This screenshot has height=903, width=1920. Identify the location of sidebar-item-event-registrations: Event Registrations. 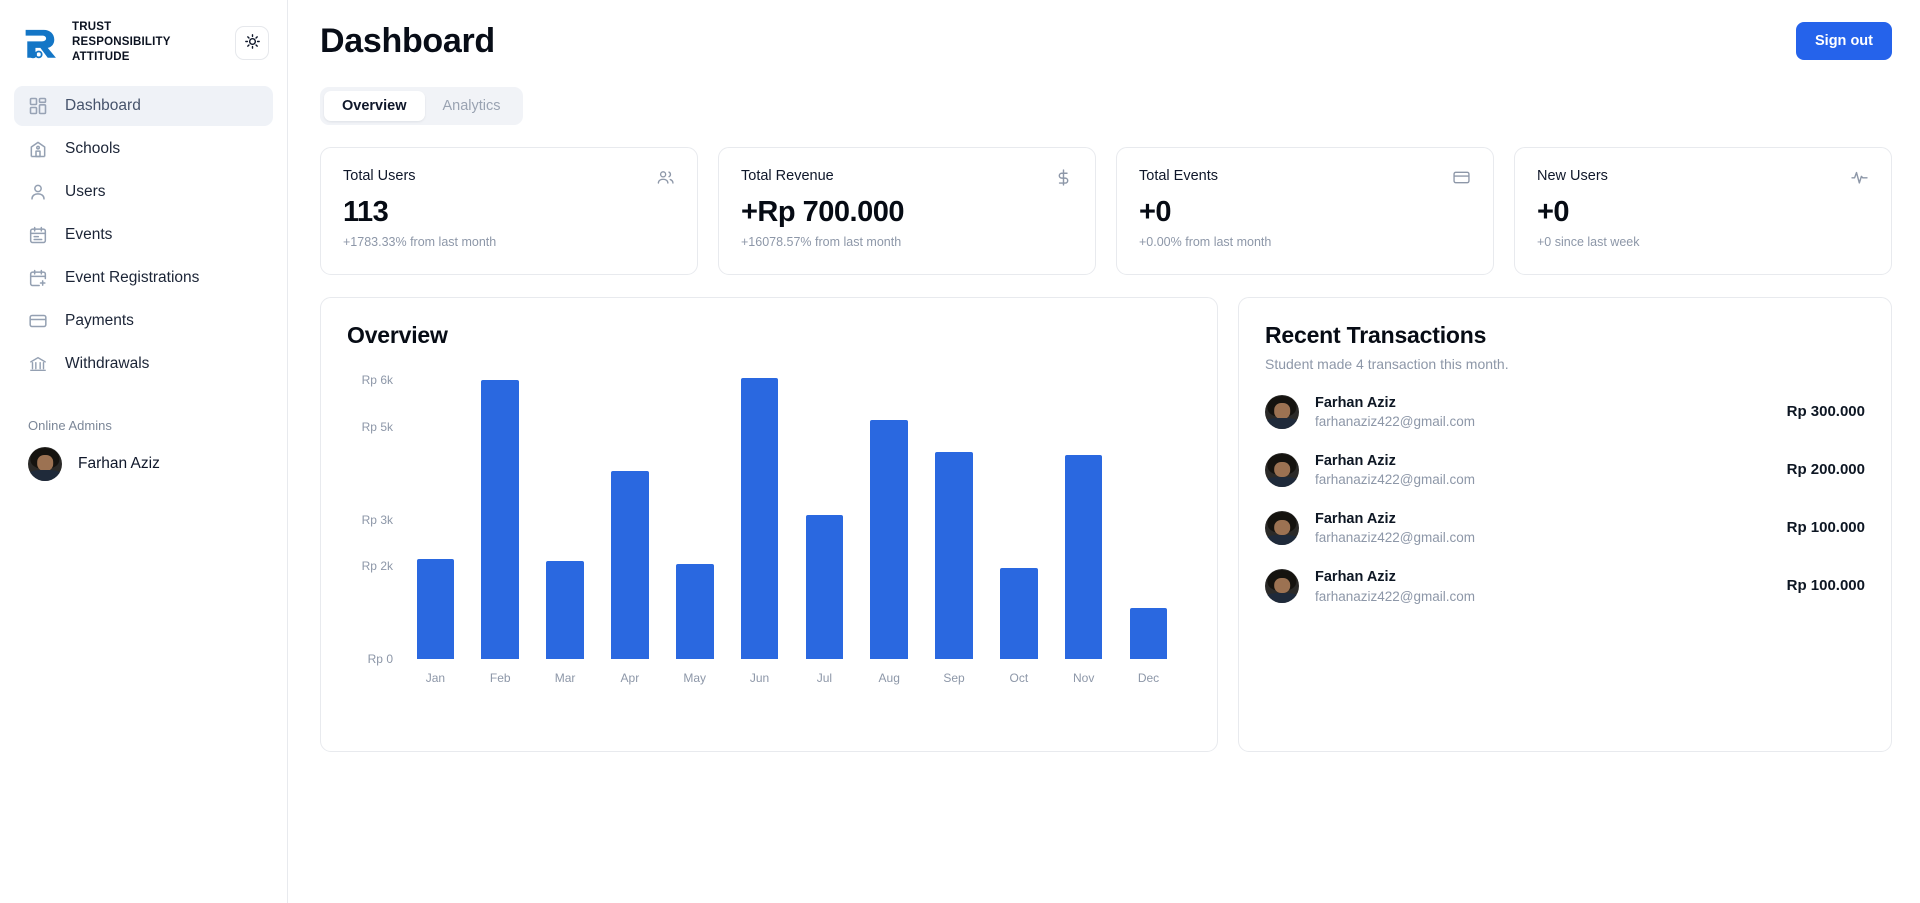
(143, 278).